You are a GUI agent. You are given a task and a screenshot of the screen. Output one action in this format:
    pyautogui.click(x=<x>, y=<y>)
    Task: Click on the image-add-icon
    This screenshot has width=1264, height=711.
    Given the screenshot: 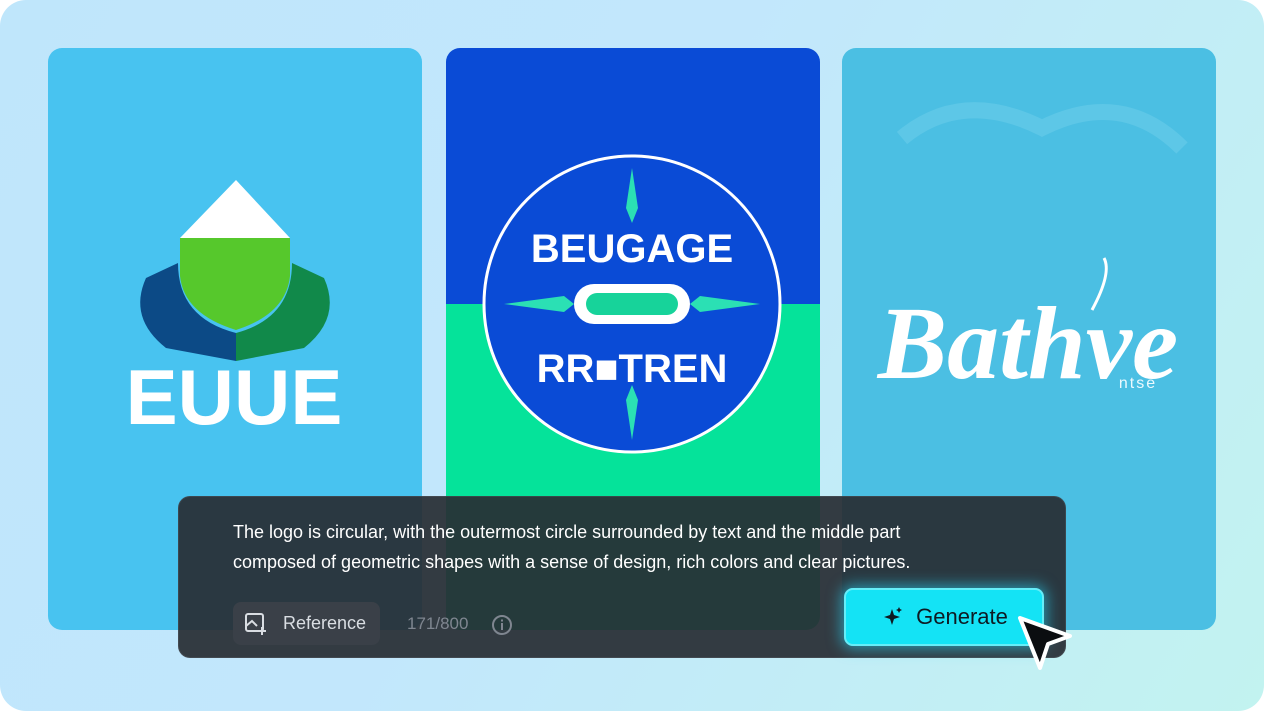 What is the action you would take?
    pyautogui.click(x=255, y=623)
    